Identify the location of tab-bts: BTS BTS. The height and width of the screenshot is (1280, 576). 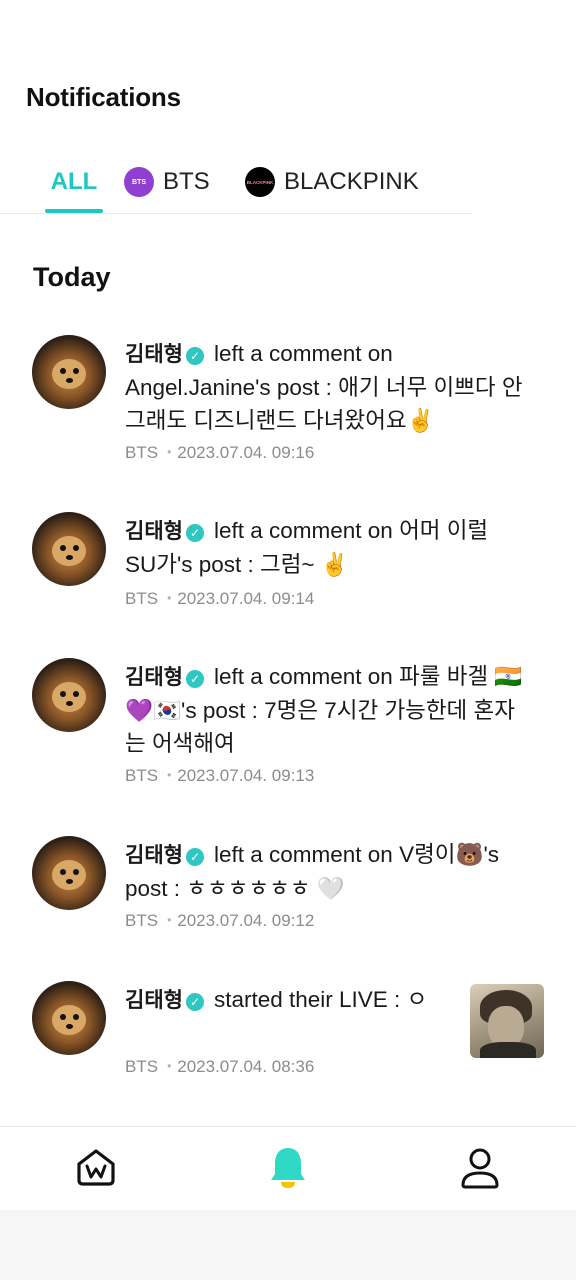
(167, 182).